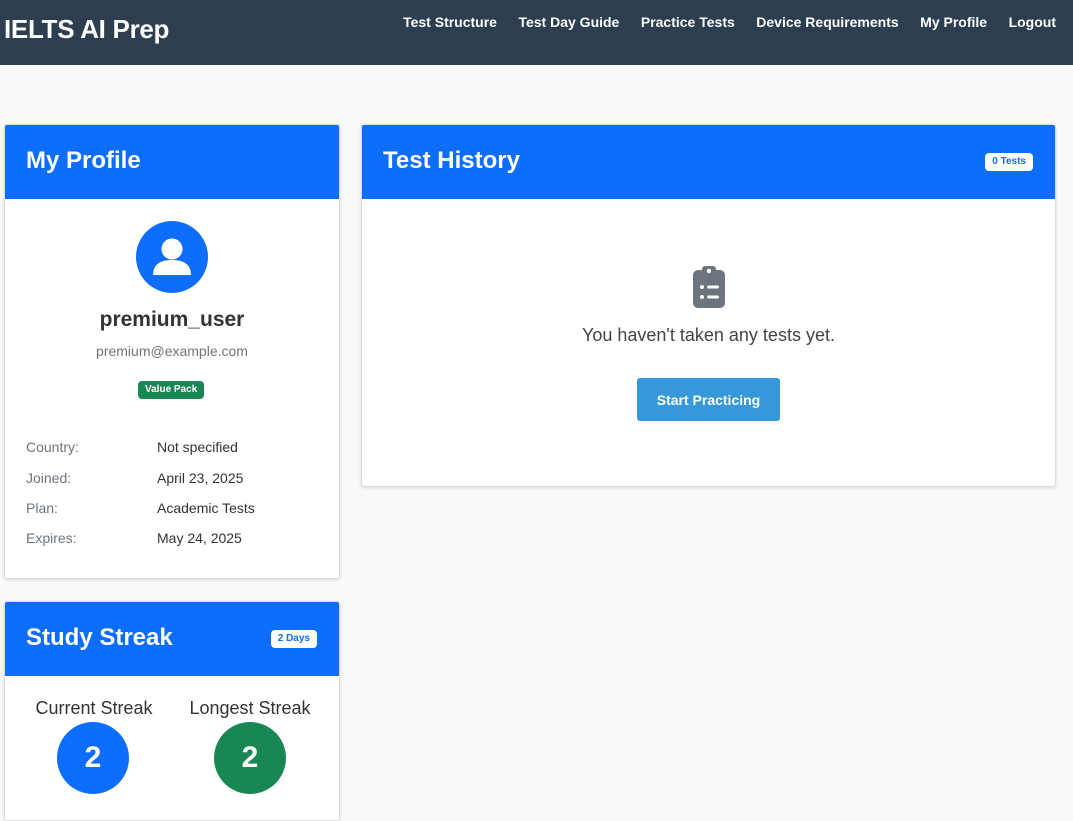 This screenshot has width=1073, height=821. I want to click on nav-link-practice-tests: Practice Tests, so click(677, 22).